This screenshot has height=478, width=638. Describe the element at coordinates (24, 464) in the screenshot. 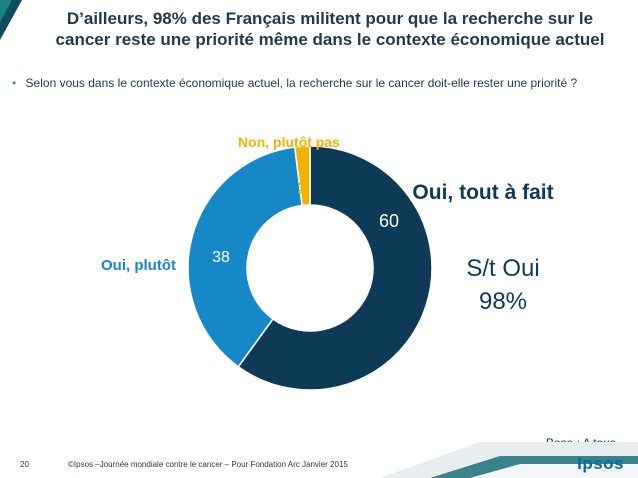

I see `page-number: 20` at that location.